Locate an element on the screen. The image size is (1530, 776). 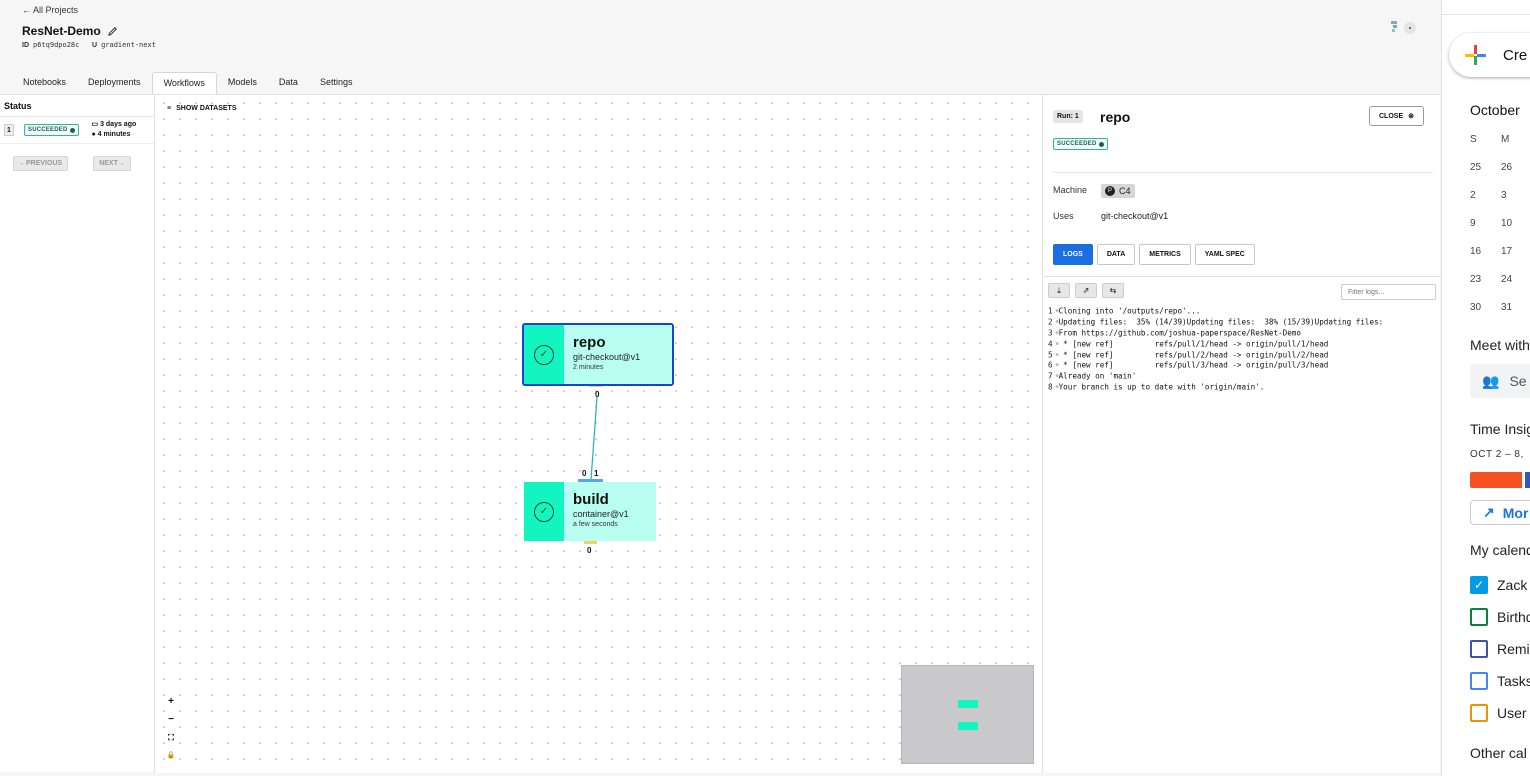
other-calendars-heading: Other cal is located at coordinates (1498, 753).